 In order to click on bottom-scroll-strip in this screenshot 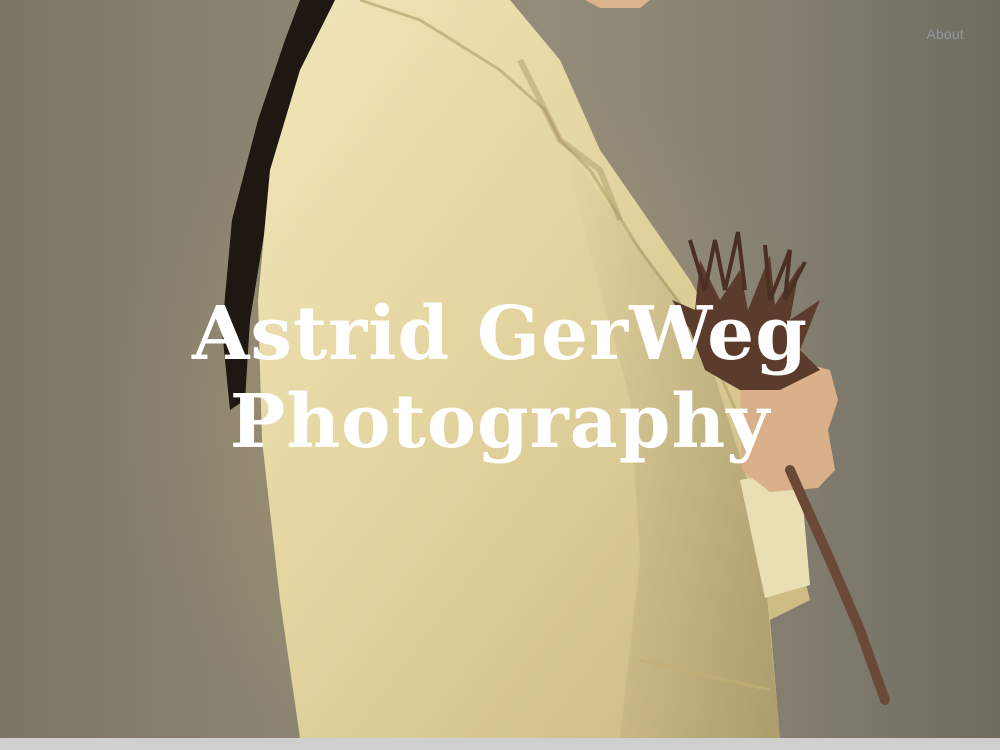, I will do `click(500, 744)`.